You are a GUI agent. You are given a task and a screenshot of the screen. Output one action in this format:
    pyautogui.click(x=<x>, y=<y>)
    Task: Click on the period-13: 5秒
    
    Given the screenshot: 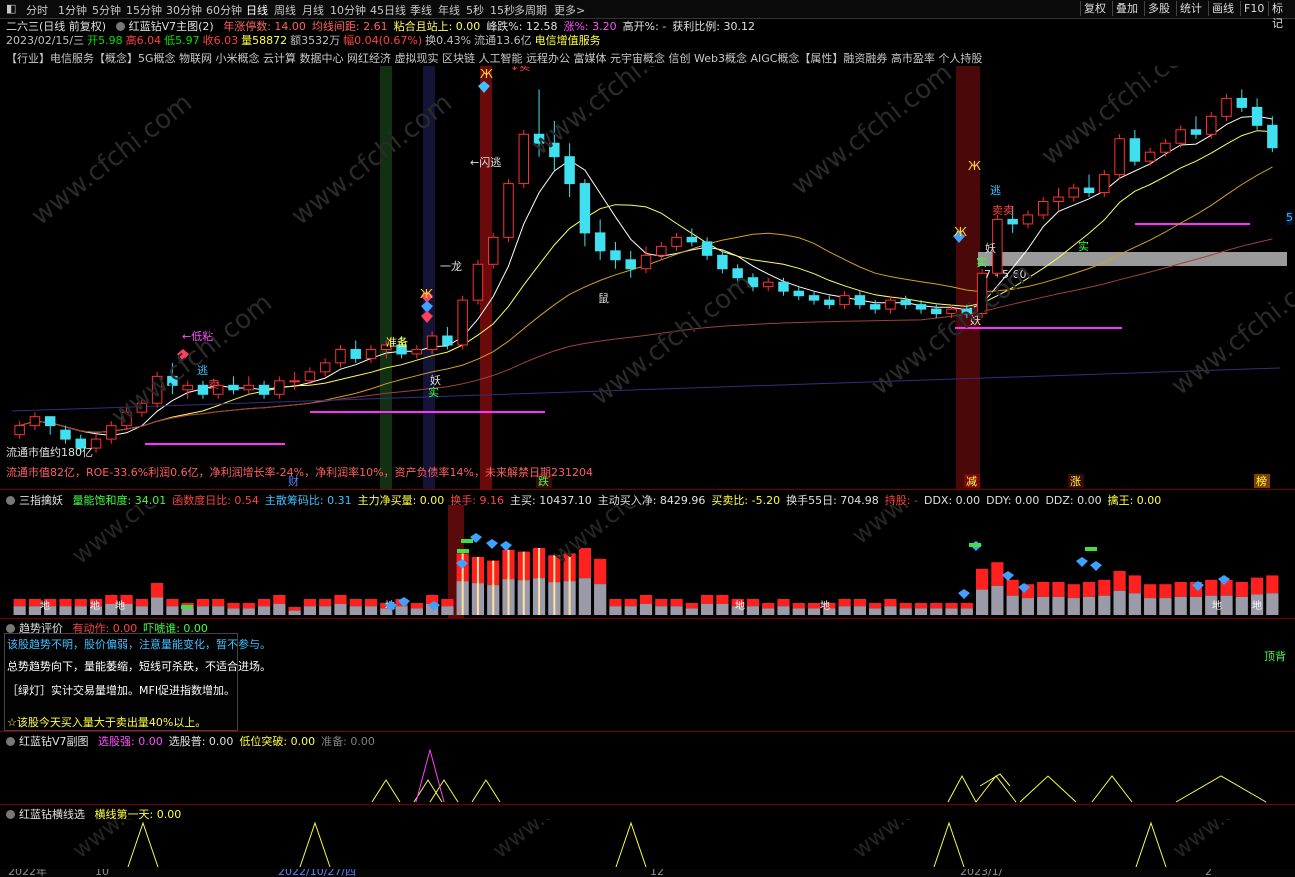 What is the action you would take?
    pyautogui.click(x=475, y=10)
    